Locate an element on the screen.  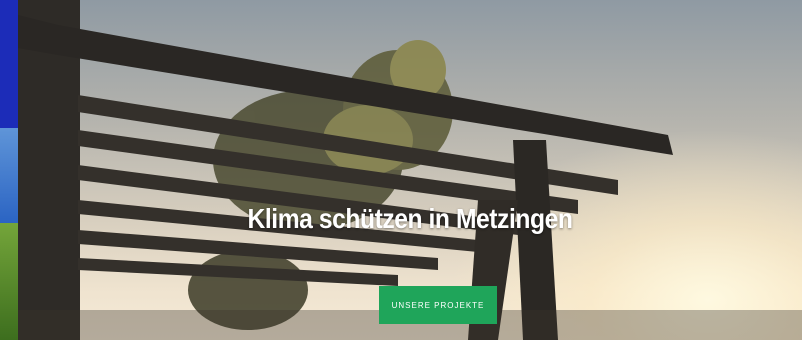
background-window-strip is located at coordinates (9, 170).